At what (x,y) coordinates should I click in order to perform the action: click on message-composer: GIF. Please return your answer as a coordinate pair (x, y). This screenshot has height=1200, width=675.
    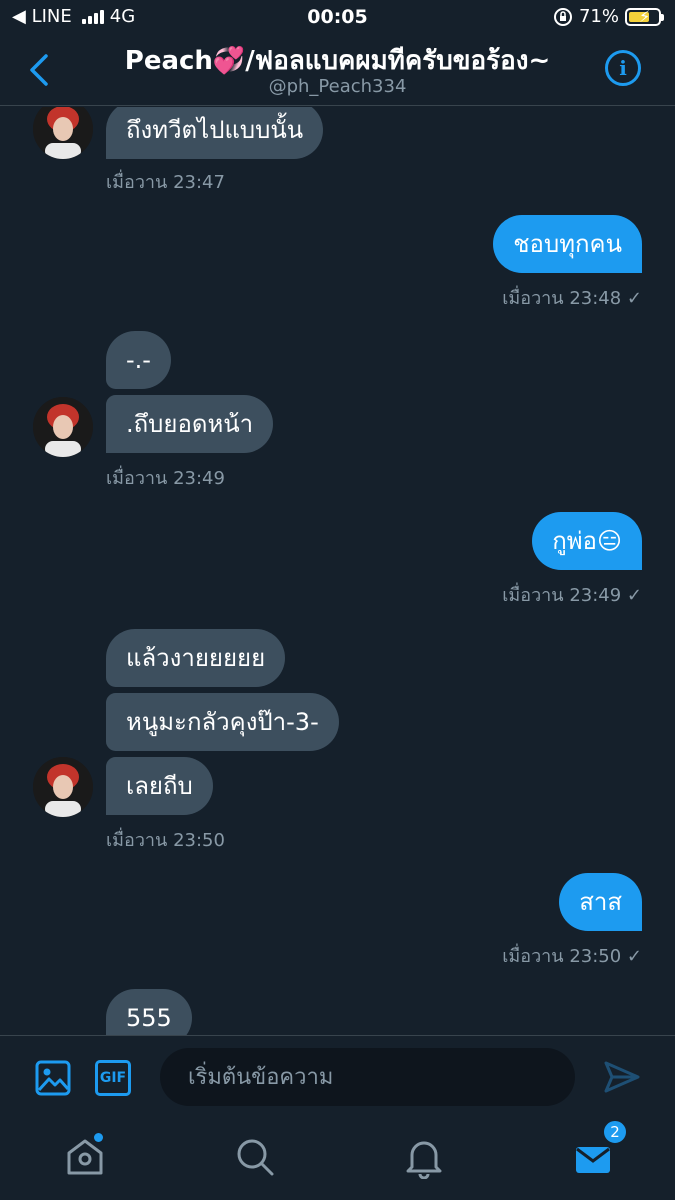
    Looking at the image, I should click on (337, 1080).